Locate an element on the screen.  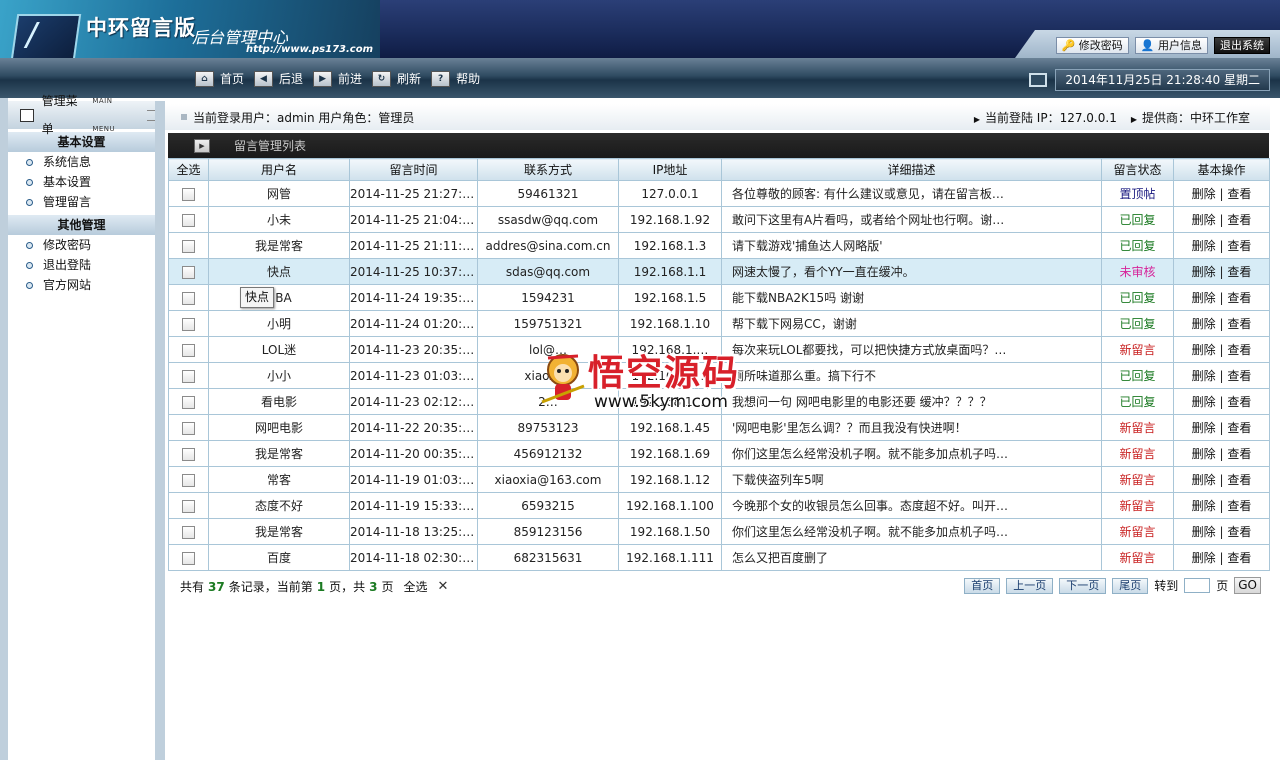
last-page-button: 尾页 is located at coordinates (1130, 585).